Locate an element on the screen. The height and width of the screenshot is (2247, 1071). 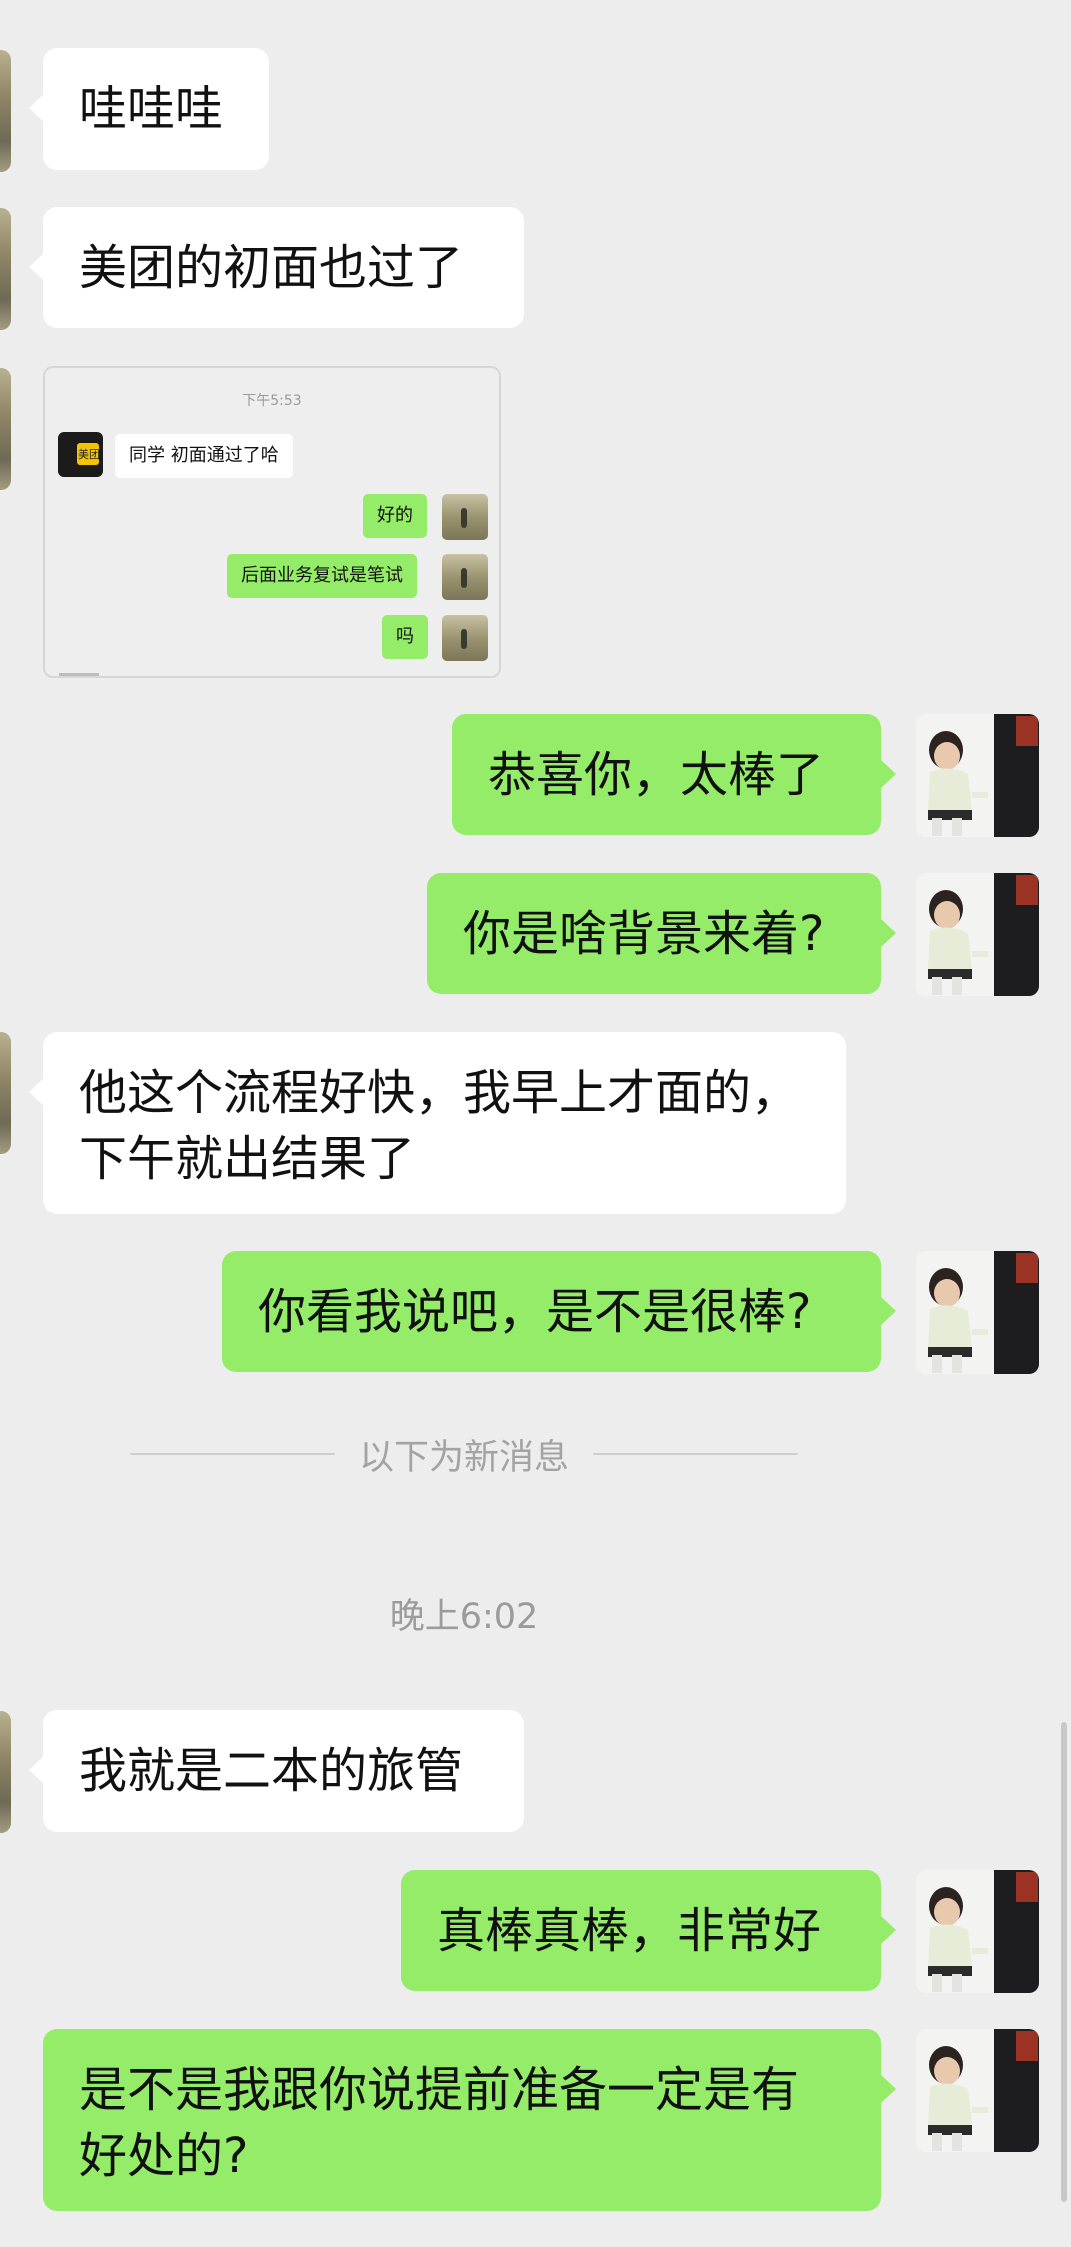
message-bubble: 我就是二本的旅管 is located at coordinates (276, 1771).